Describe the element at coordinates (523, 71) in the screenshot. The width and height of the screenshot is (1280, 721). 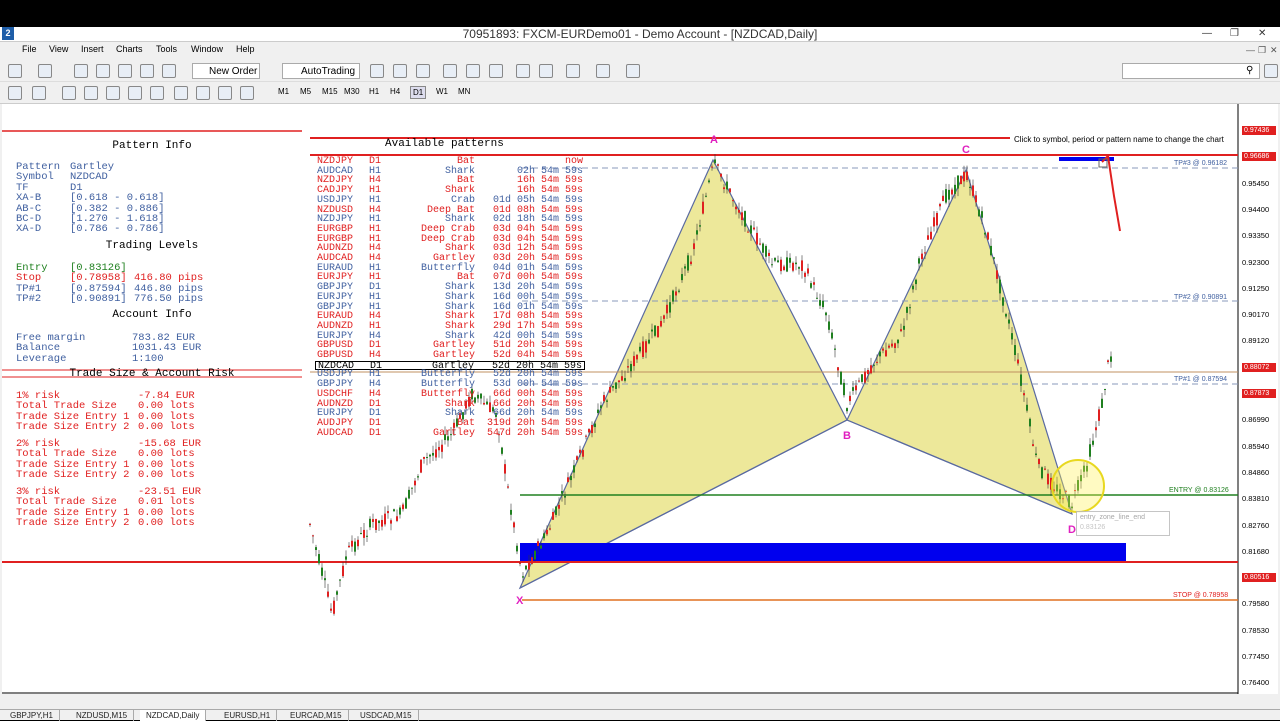
I see `chart-shift-icon` at that location.